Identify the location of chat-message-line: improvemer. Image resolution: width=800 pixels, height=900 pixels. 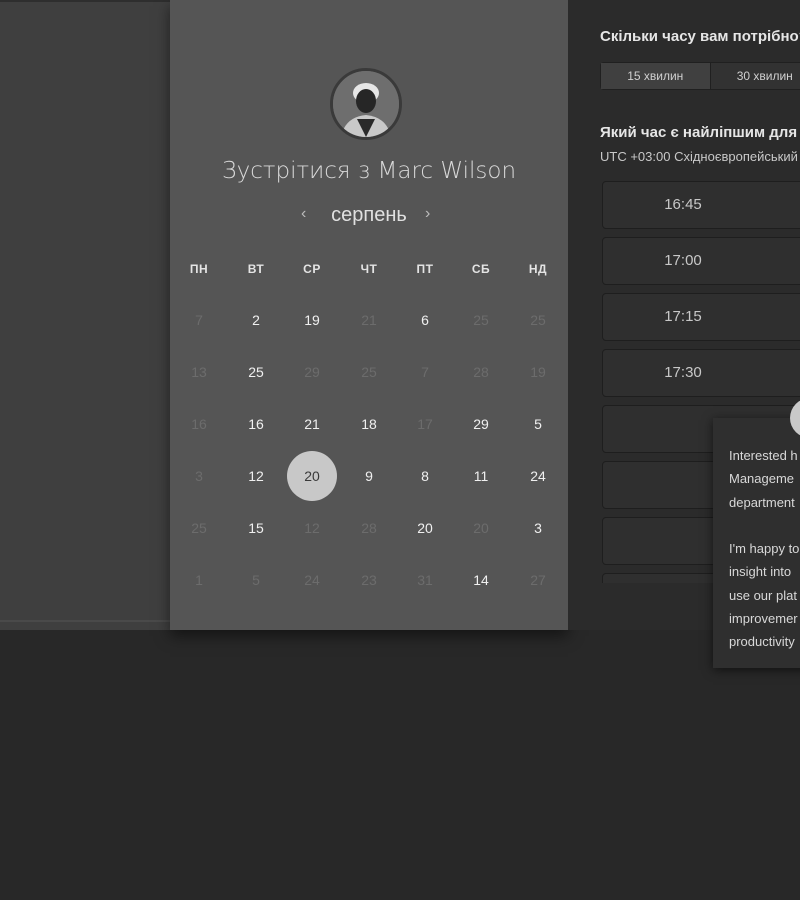
(763, 618).